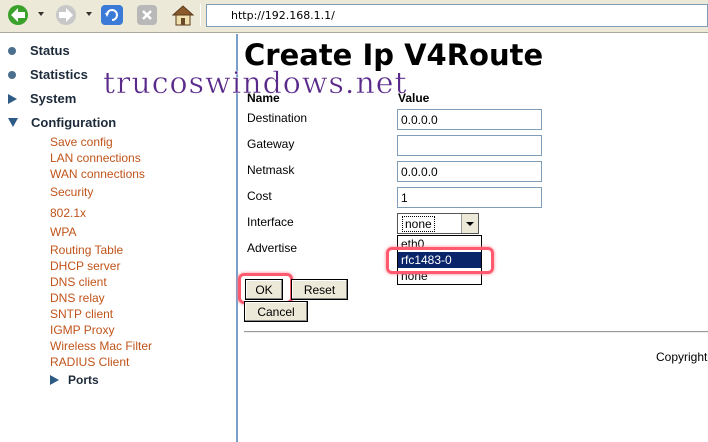 This screenshot has height=442, width=708. Describe the element at coordinates (77, 298) in the screenshot. I see `sidebar-item-dns-relay: DNS relay` at that location.